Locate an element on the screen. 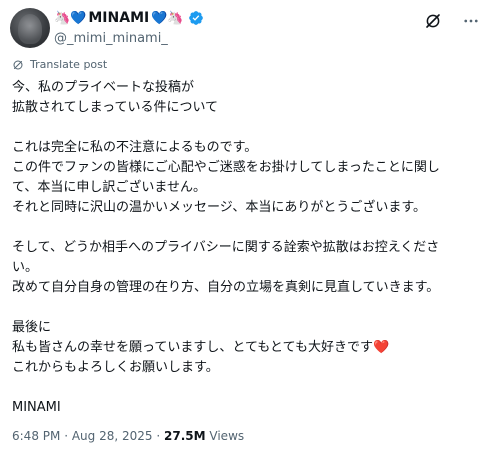 Image resolution: width=495 pixels, height=449 pixels. tweet-line: 最後に is located at coordinates (32, 327).